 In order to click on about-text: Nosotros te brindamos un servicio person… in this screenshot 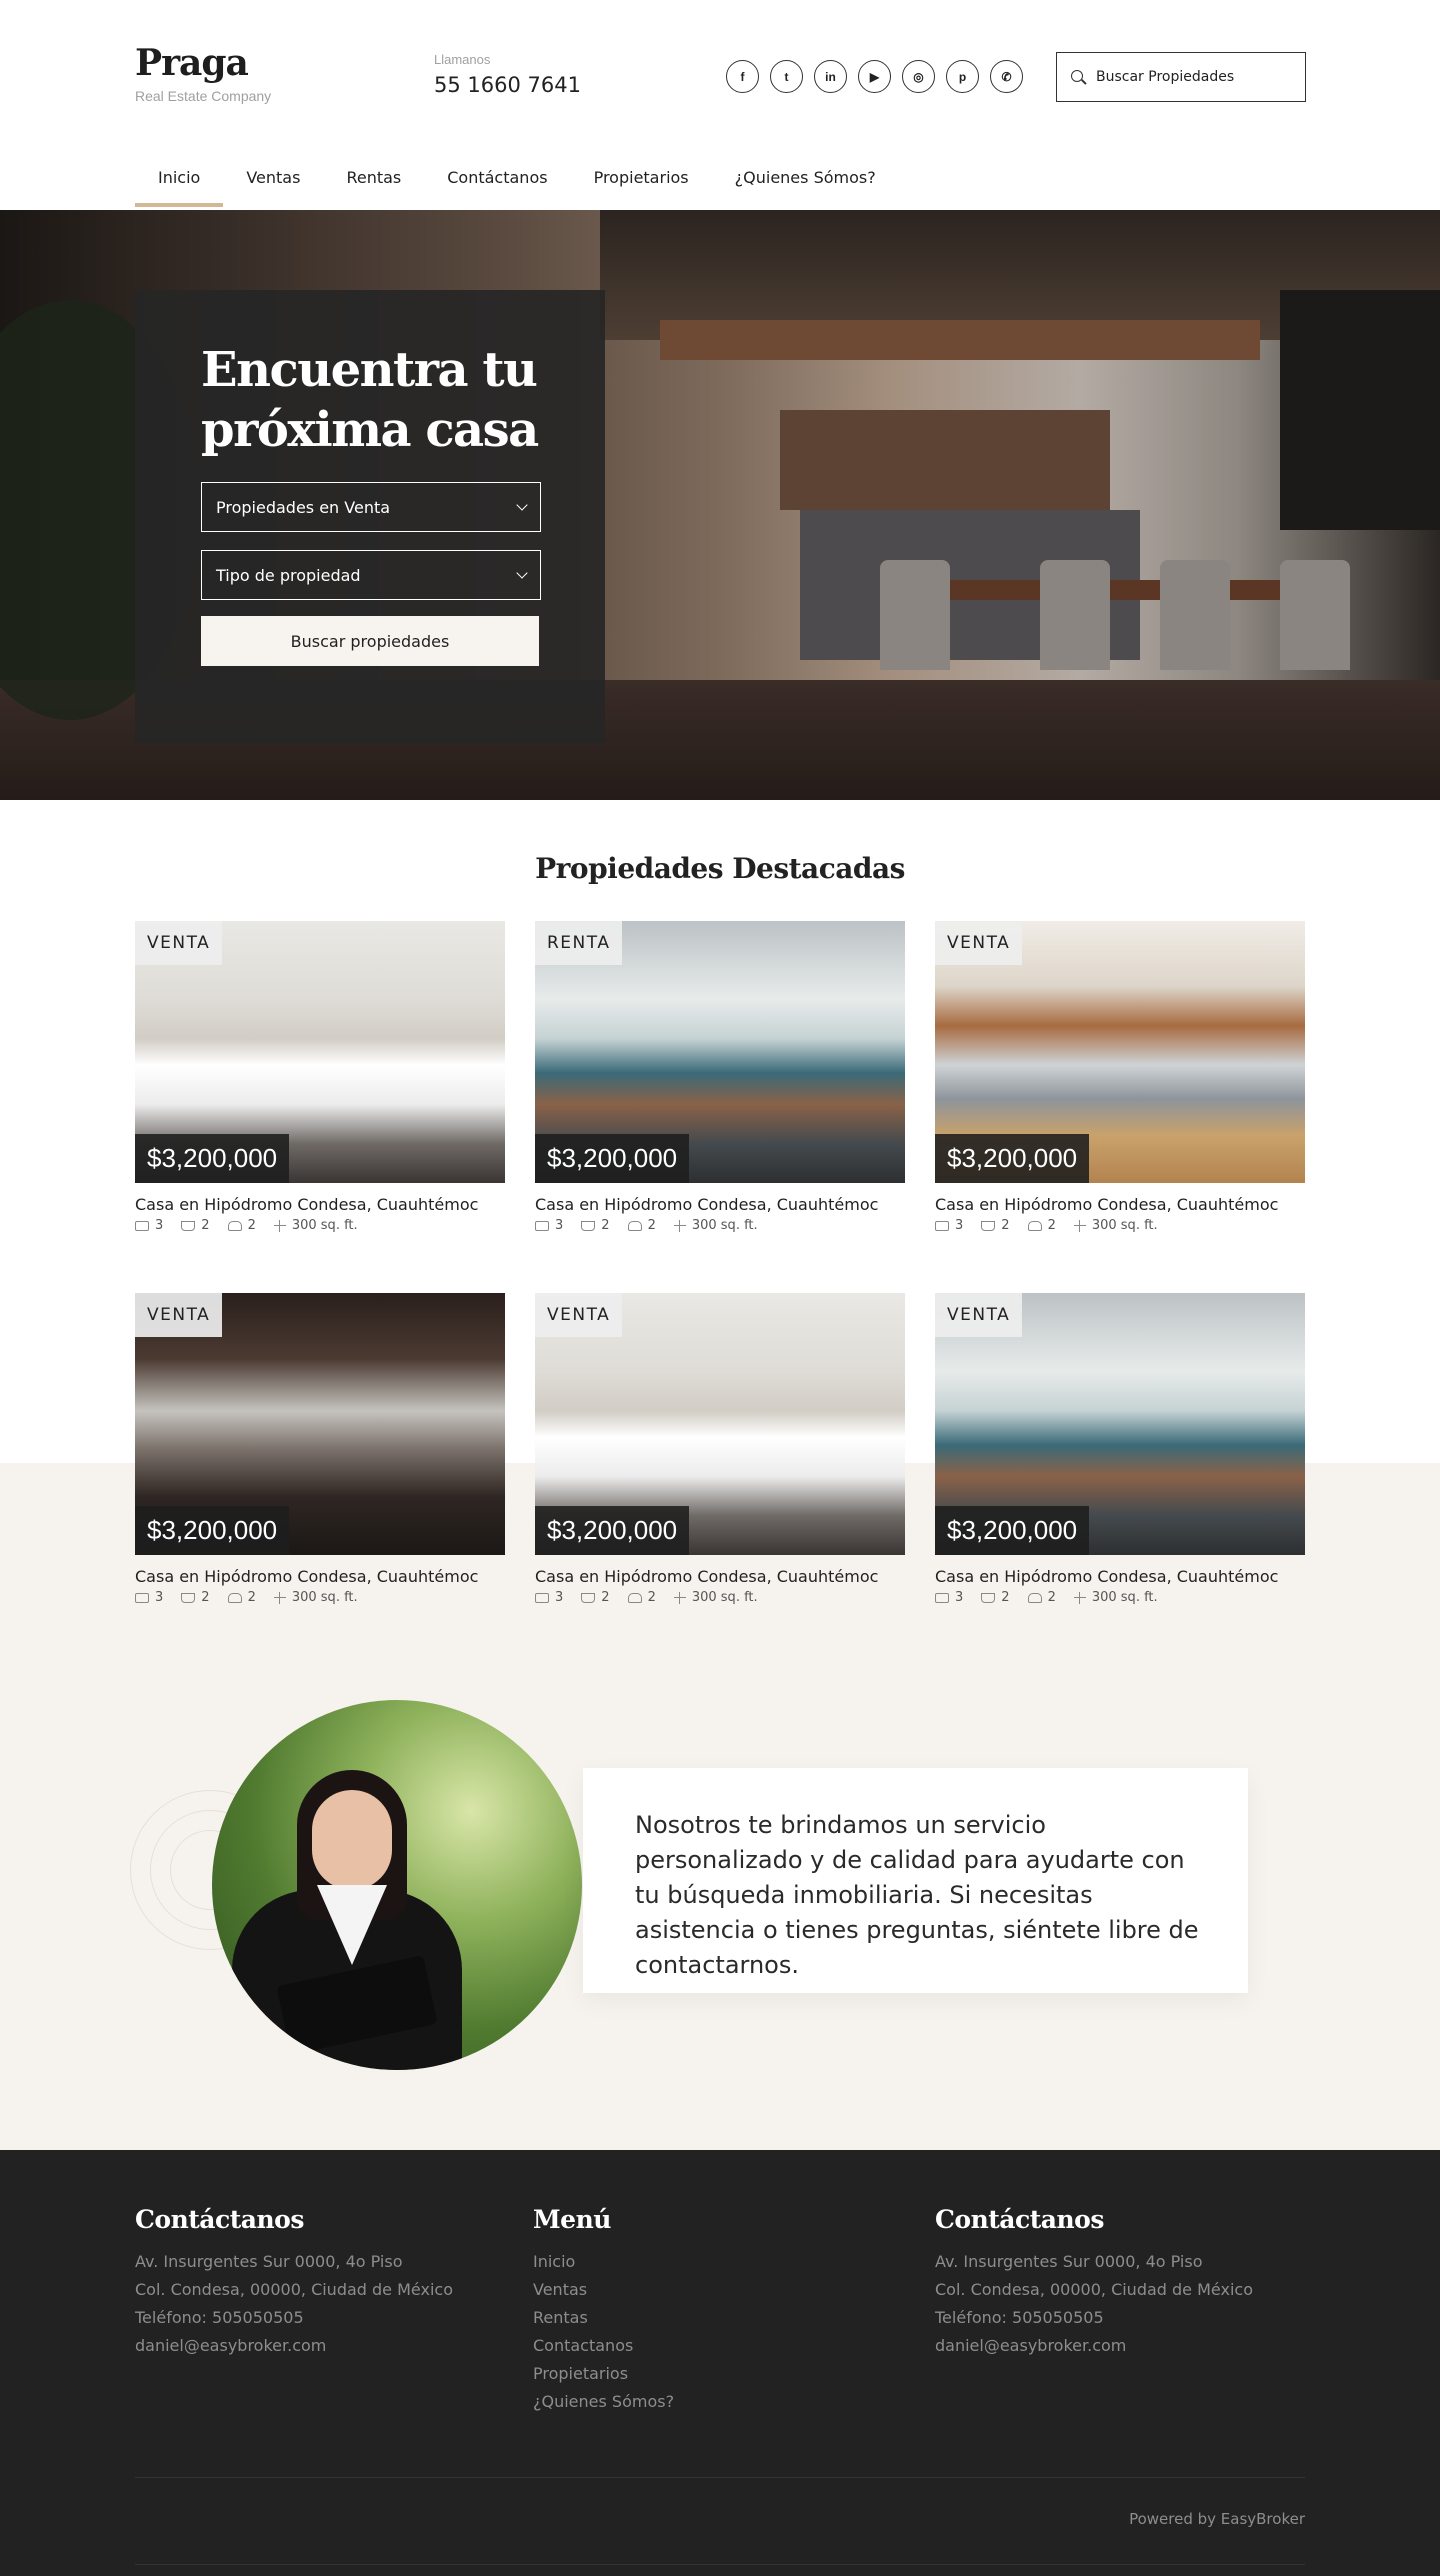, I will do `click(917, 1895)`.